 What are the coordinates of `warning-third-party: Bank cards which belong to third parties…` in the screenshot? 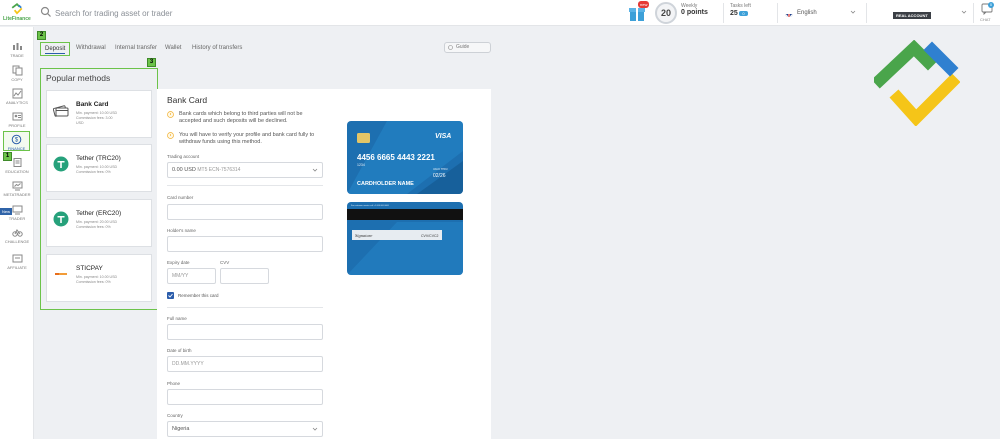 It's located at (243, 118).